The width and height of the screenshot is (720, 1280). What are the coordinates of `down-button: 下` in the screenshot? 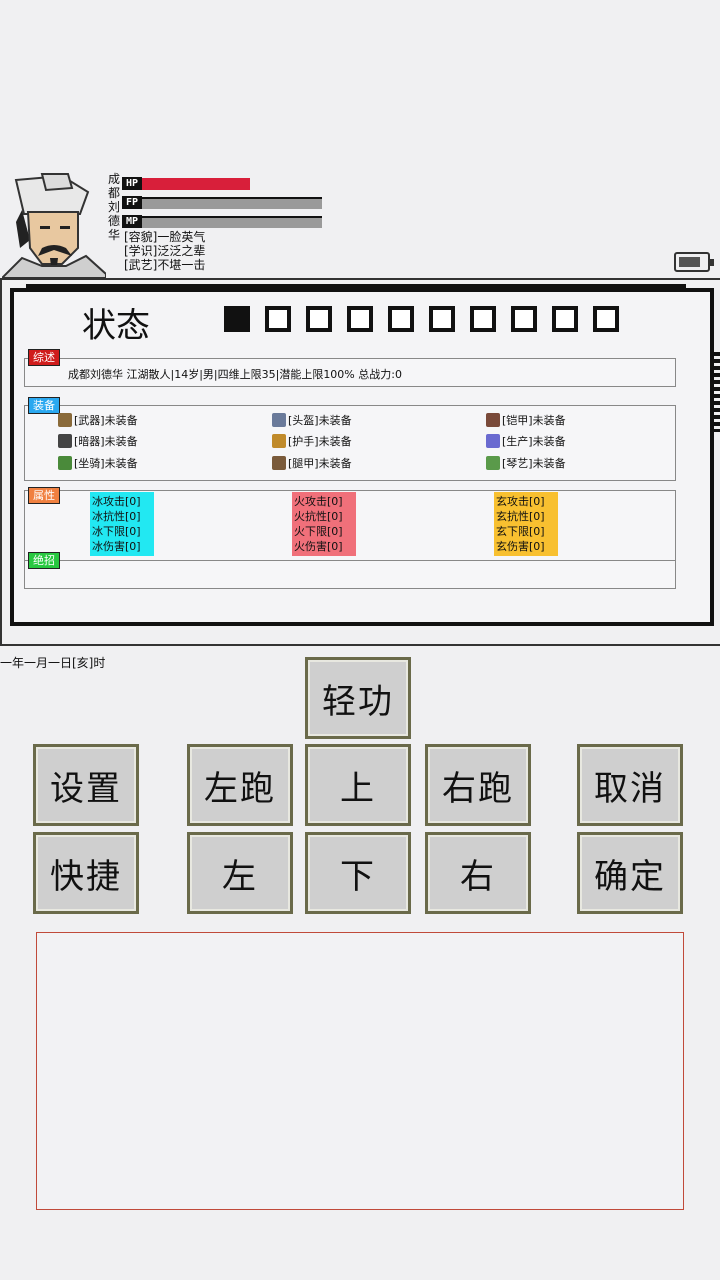 It's located at (358, 873).